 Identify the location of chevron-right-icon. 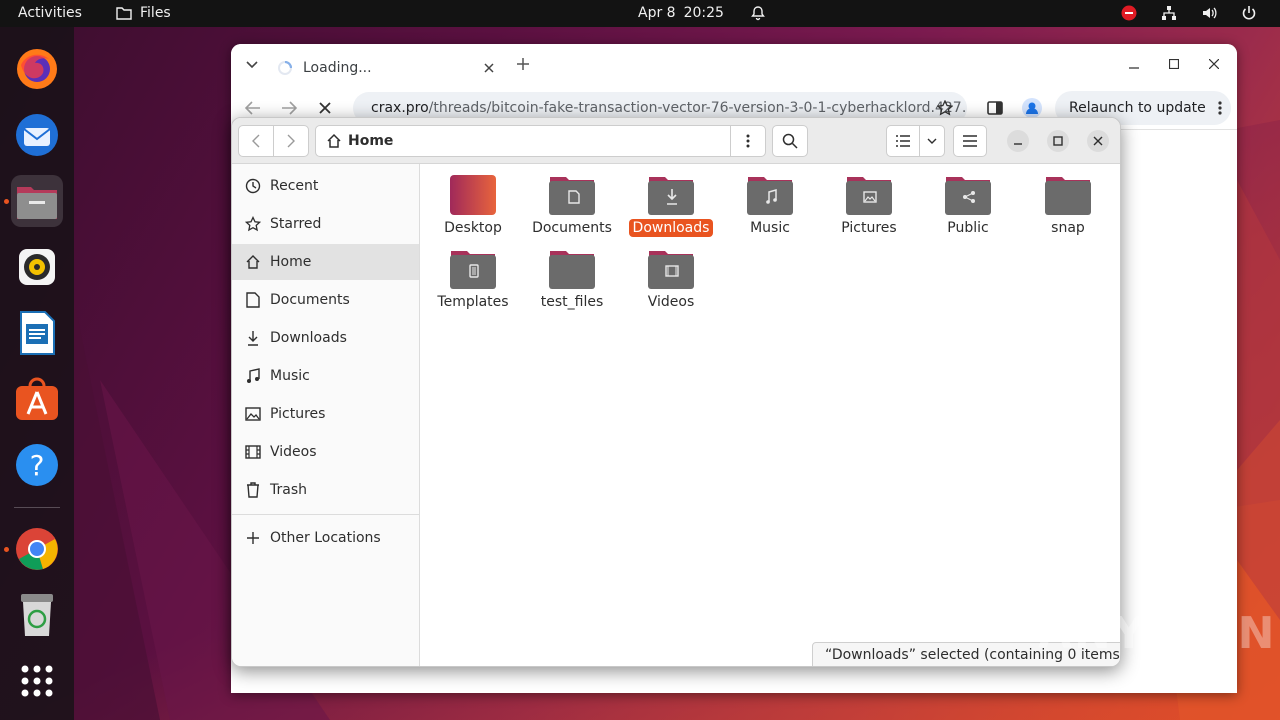
(291, 141).